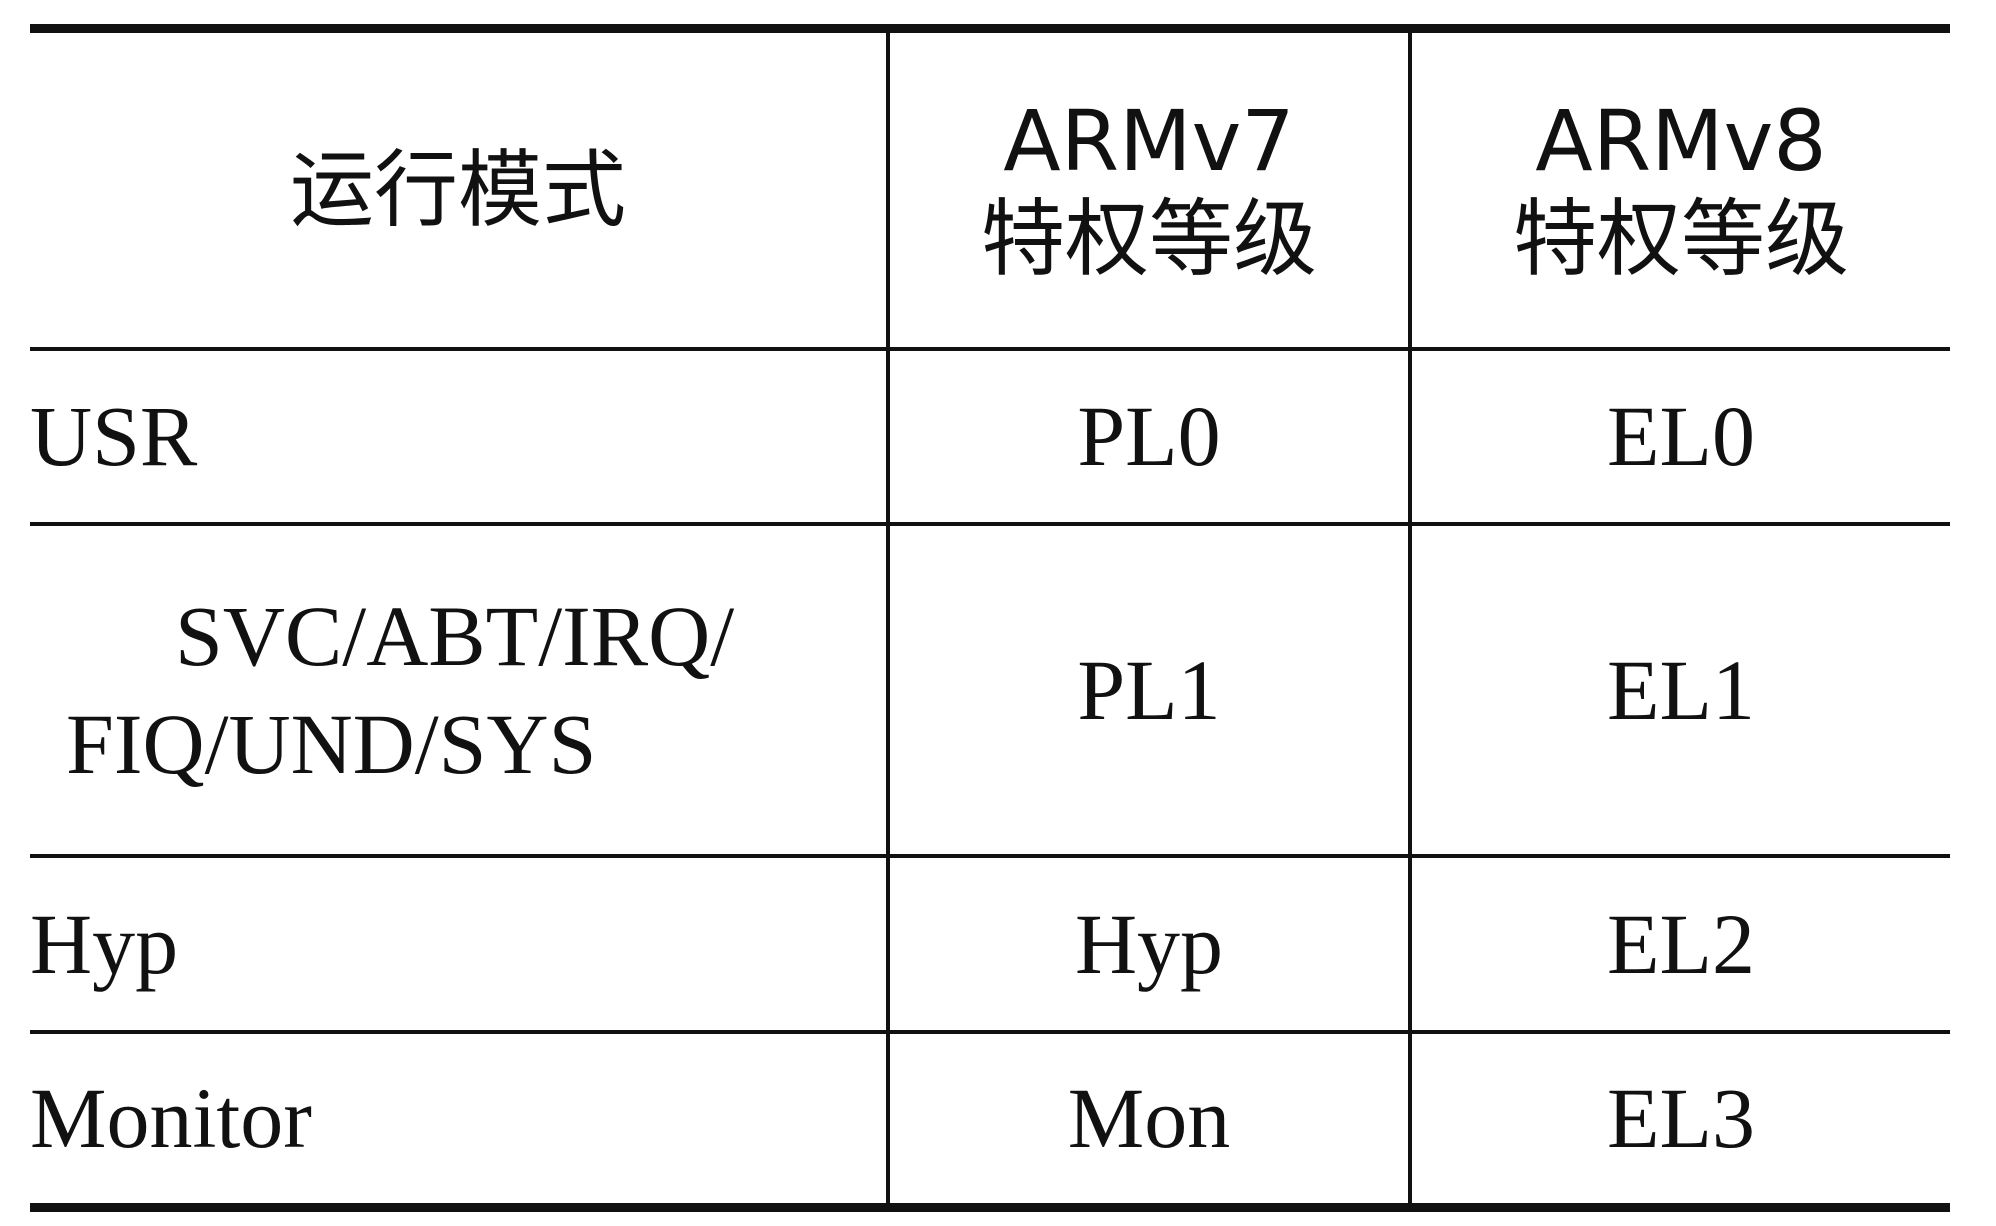 This screenshot has height=1226, width=1996. What do you see at coordinates (104, 943) in the screenshot?
I see `mode-cell: Hyp` at bounding box center [104, 943].